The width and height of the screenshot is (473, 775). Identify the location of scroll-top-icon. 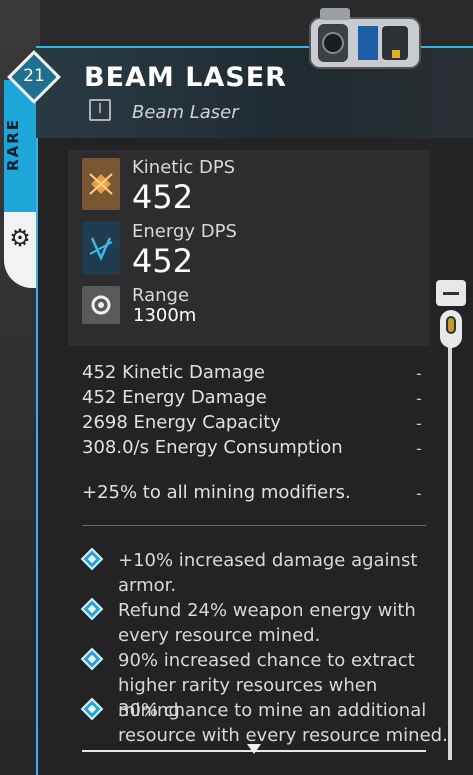
(451, 293).